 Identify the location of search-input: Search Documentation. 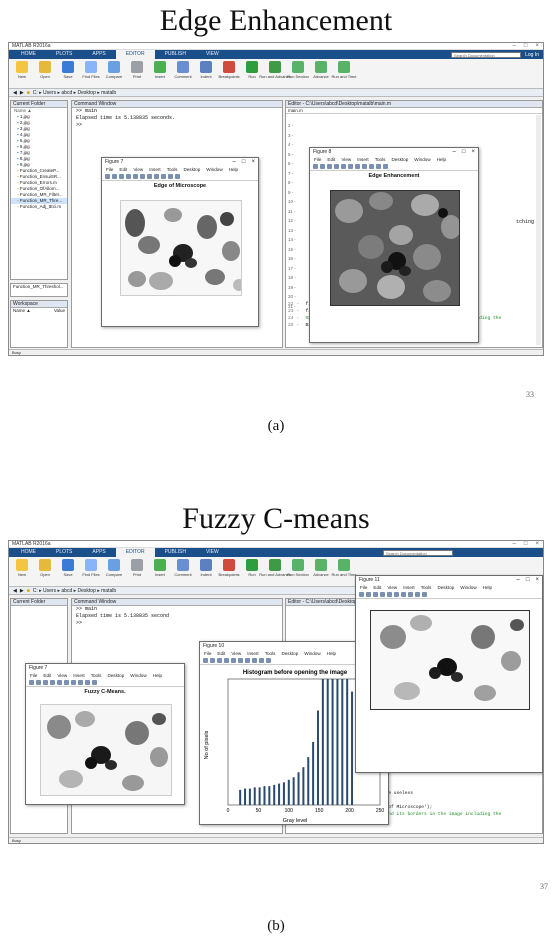
(418, 552).